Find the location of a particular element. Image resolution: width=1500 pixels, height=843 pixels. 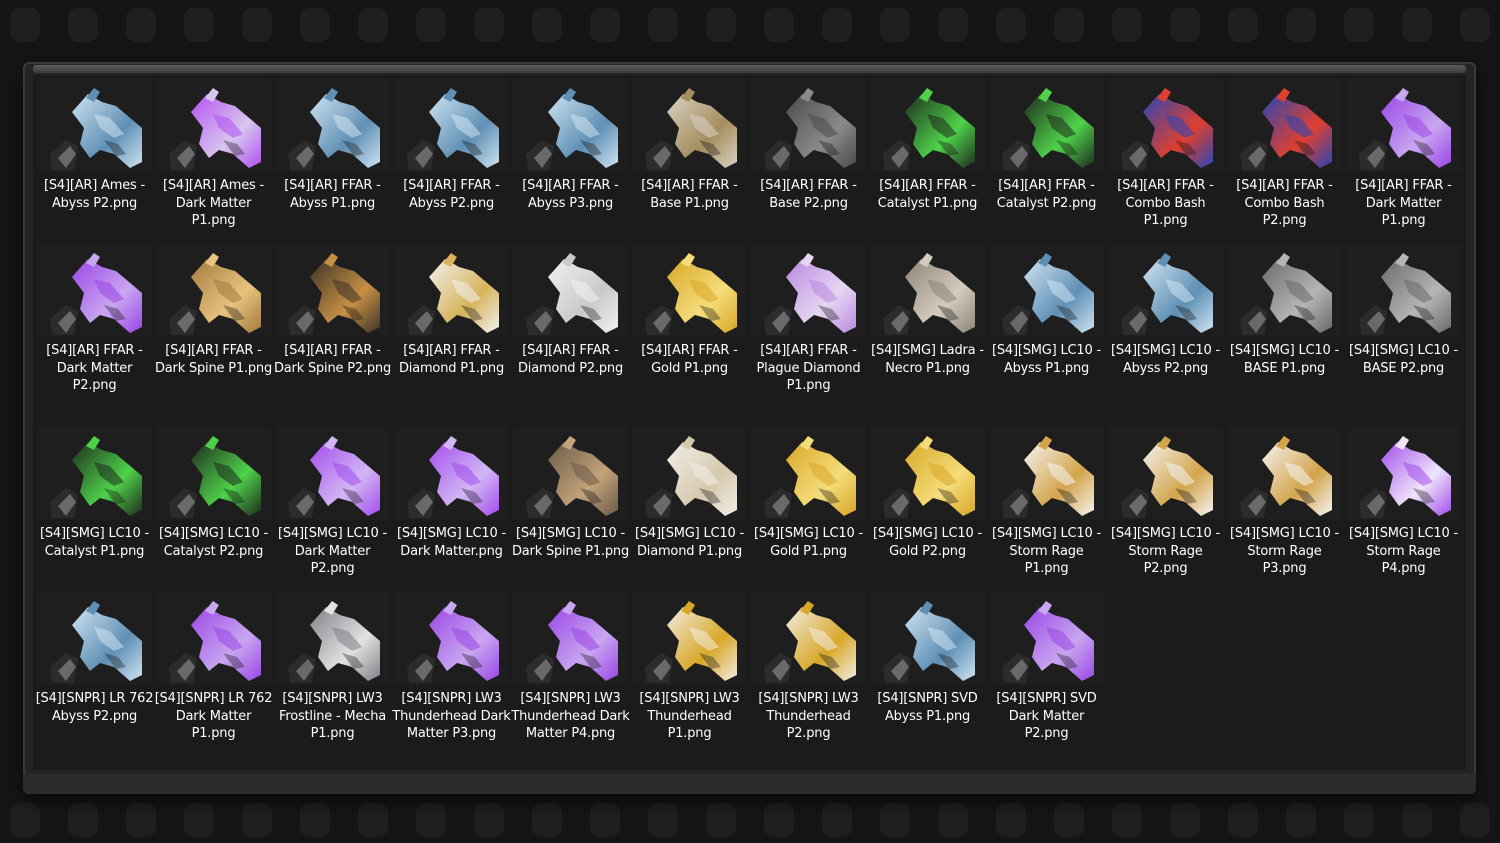

file-item: [S4][SMG] LC10 - Dark Matter P2.png is located at coordinates (332, 511).